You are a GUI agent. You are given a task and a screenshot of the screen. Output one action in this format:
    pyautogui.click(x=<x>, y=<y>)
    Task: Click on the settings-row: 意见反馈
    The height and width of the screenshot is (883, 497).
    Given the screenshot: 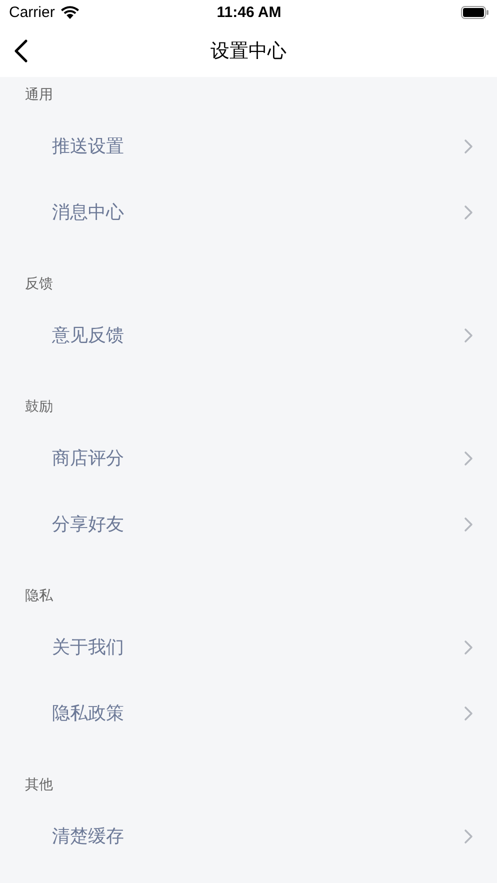 What is the action you would take?
    pyautogui.click(x=248, y=335)
    